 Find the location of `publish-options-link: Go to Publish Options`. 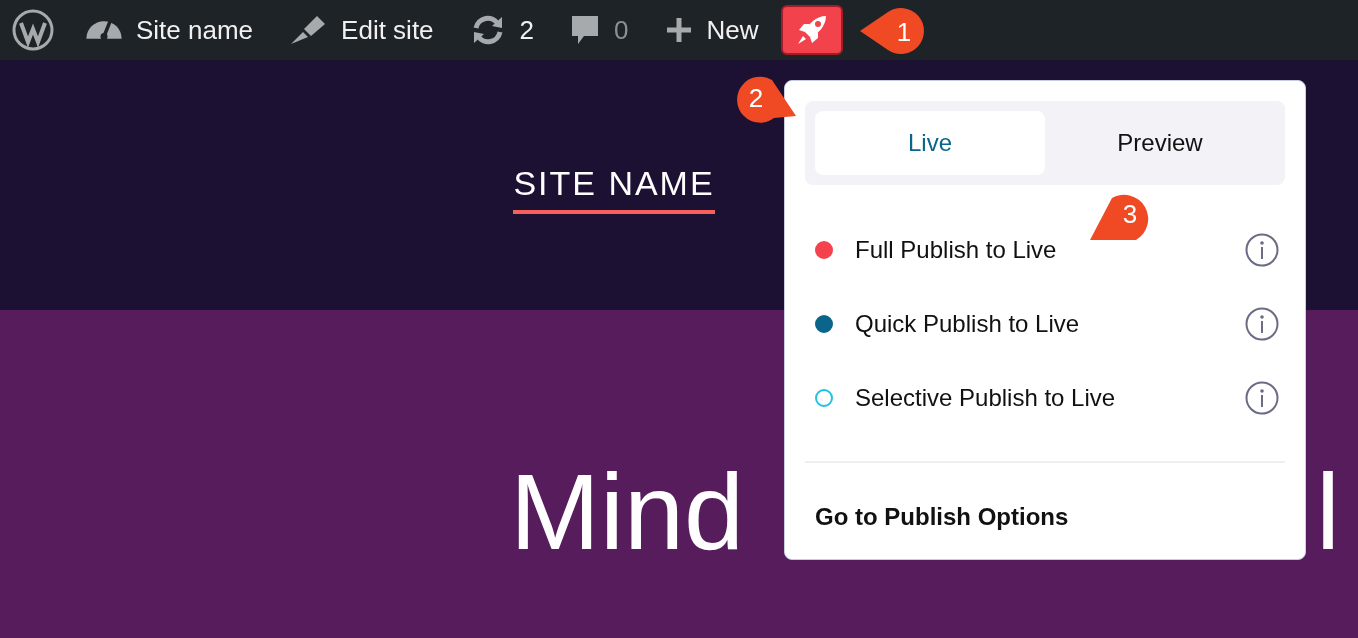

publish-options-link: Go to Publish Options is located at coordinates (1050, 517).